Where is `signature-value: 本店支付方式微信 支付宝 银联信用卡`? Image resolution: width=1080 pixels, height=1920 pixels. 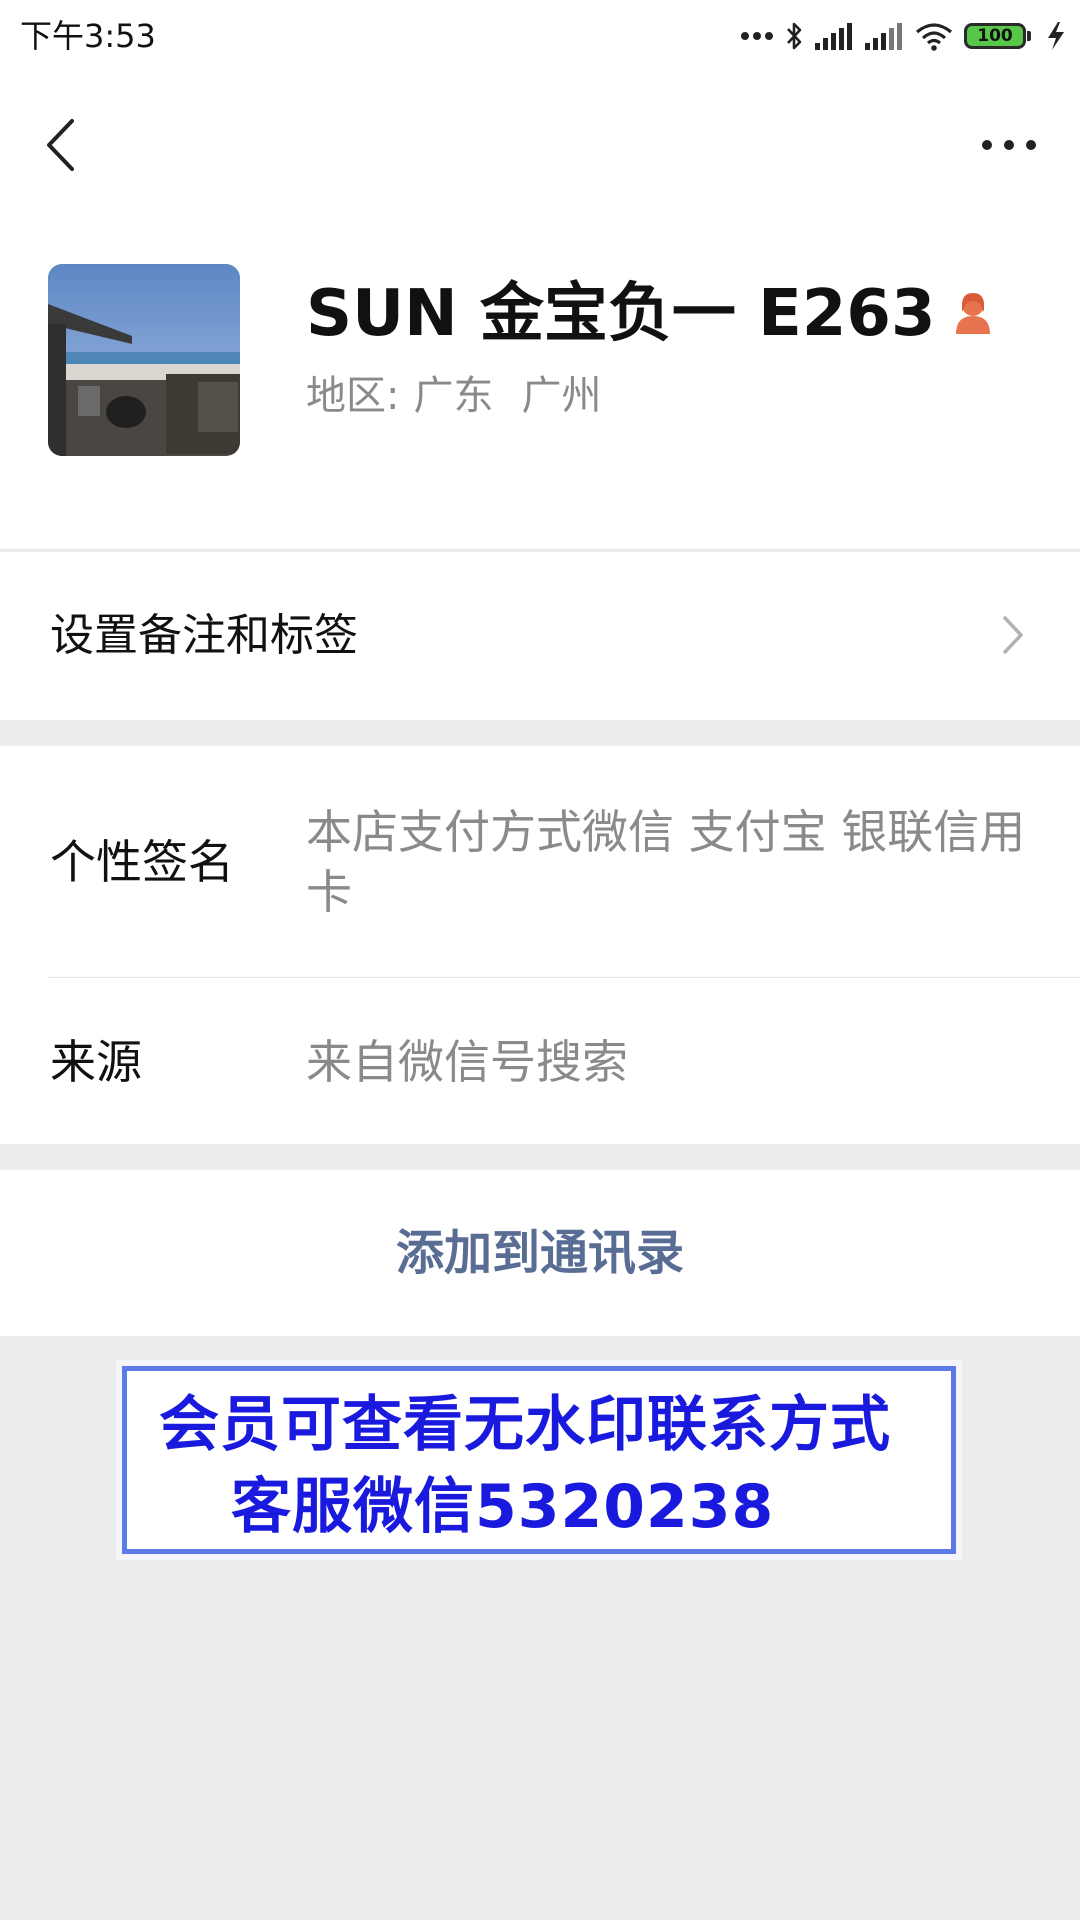 signature-value: 本店支付方式微信 支付宝 银联信用卡 is located at coordinates (666, 862).